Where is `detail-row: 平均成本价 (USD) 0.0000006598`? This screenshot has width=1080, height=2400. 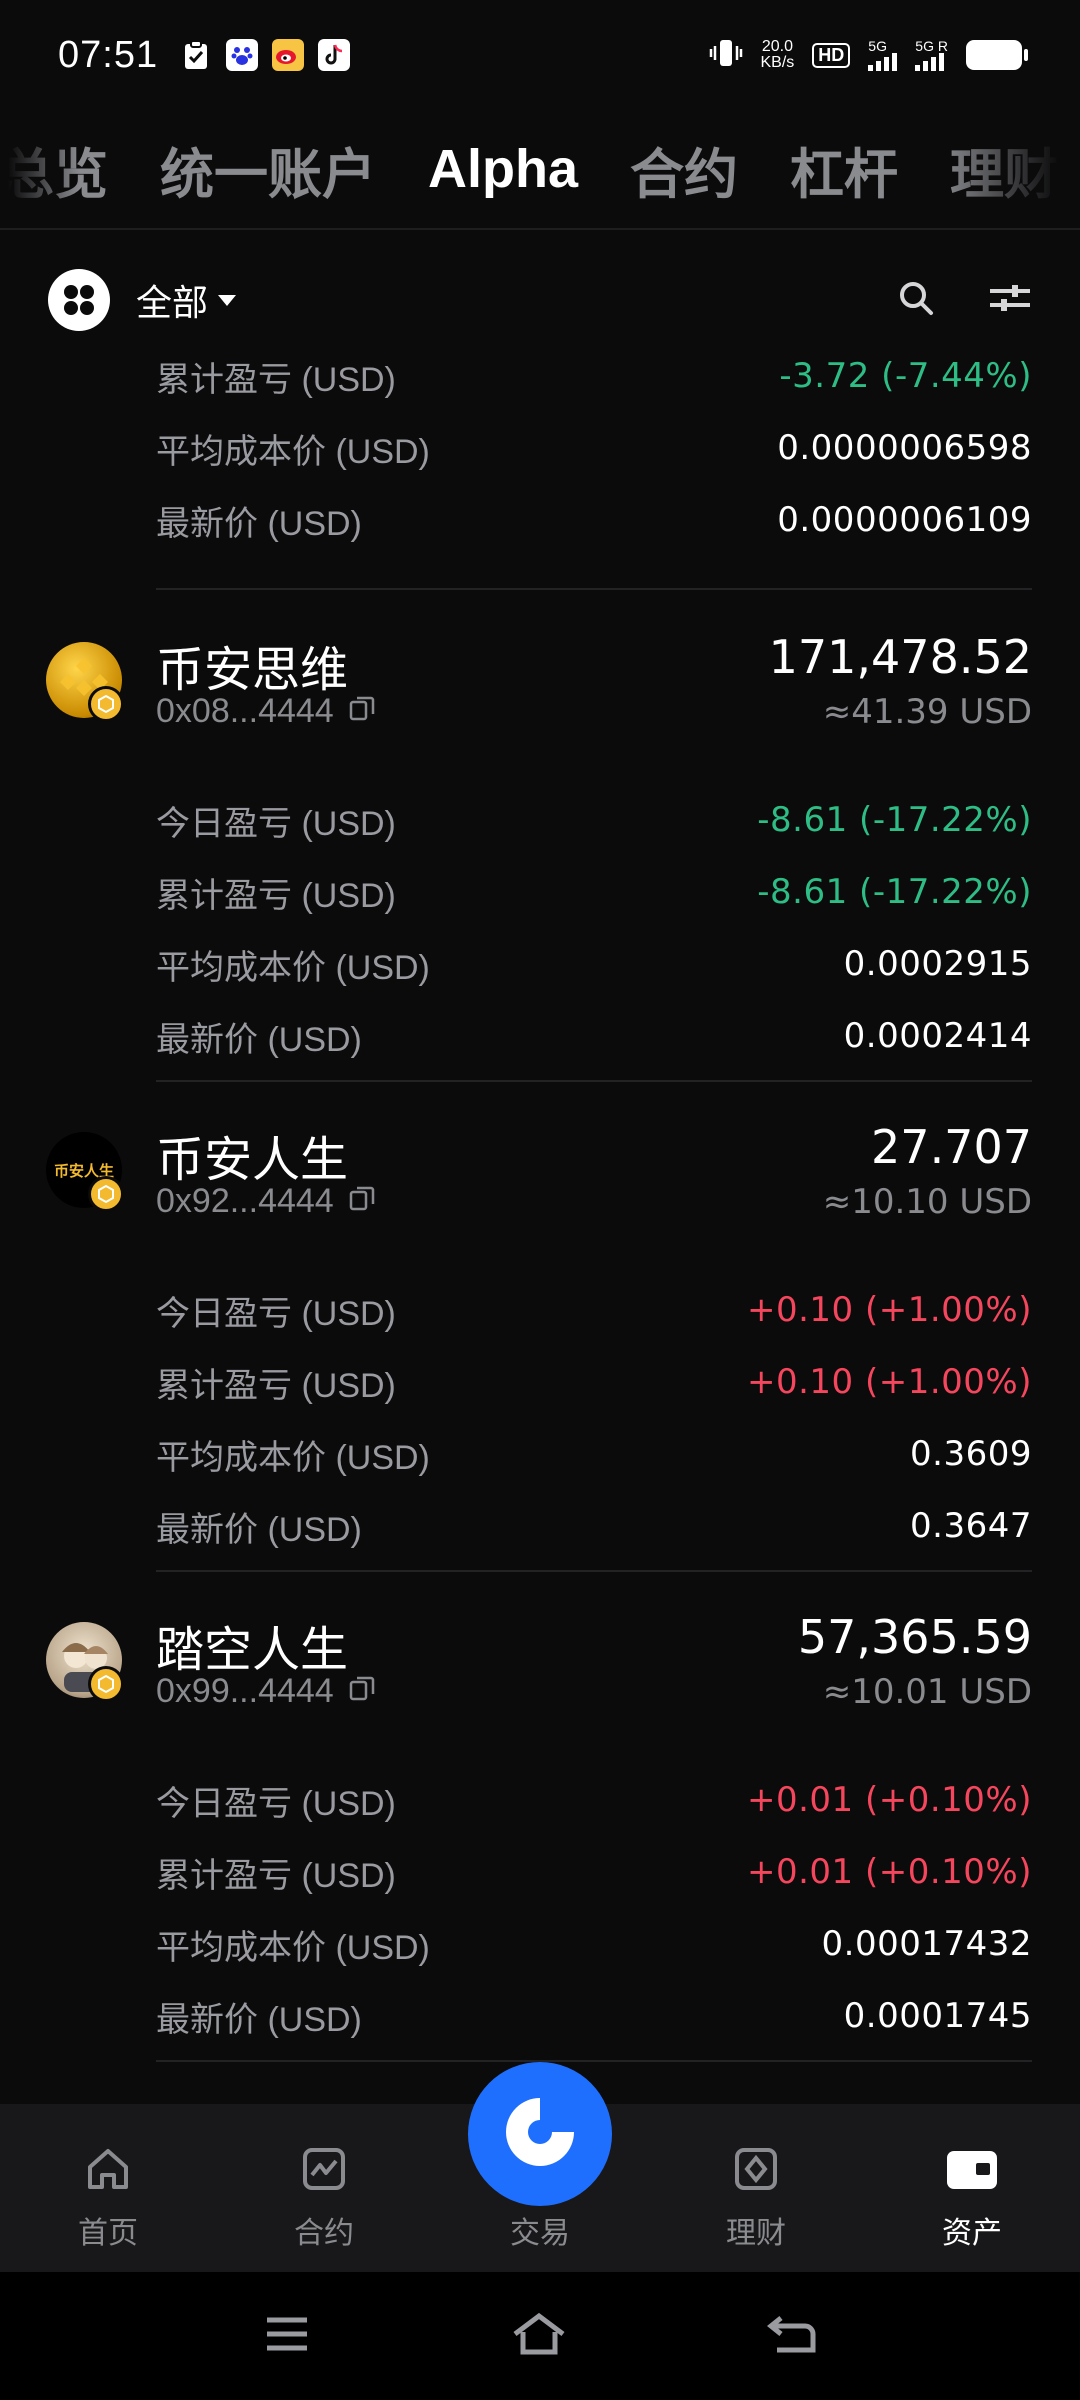
detail-row: 平均成本价 (USD) 0.0000006598 is located at coordinates (594, 448).